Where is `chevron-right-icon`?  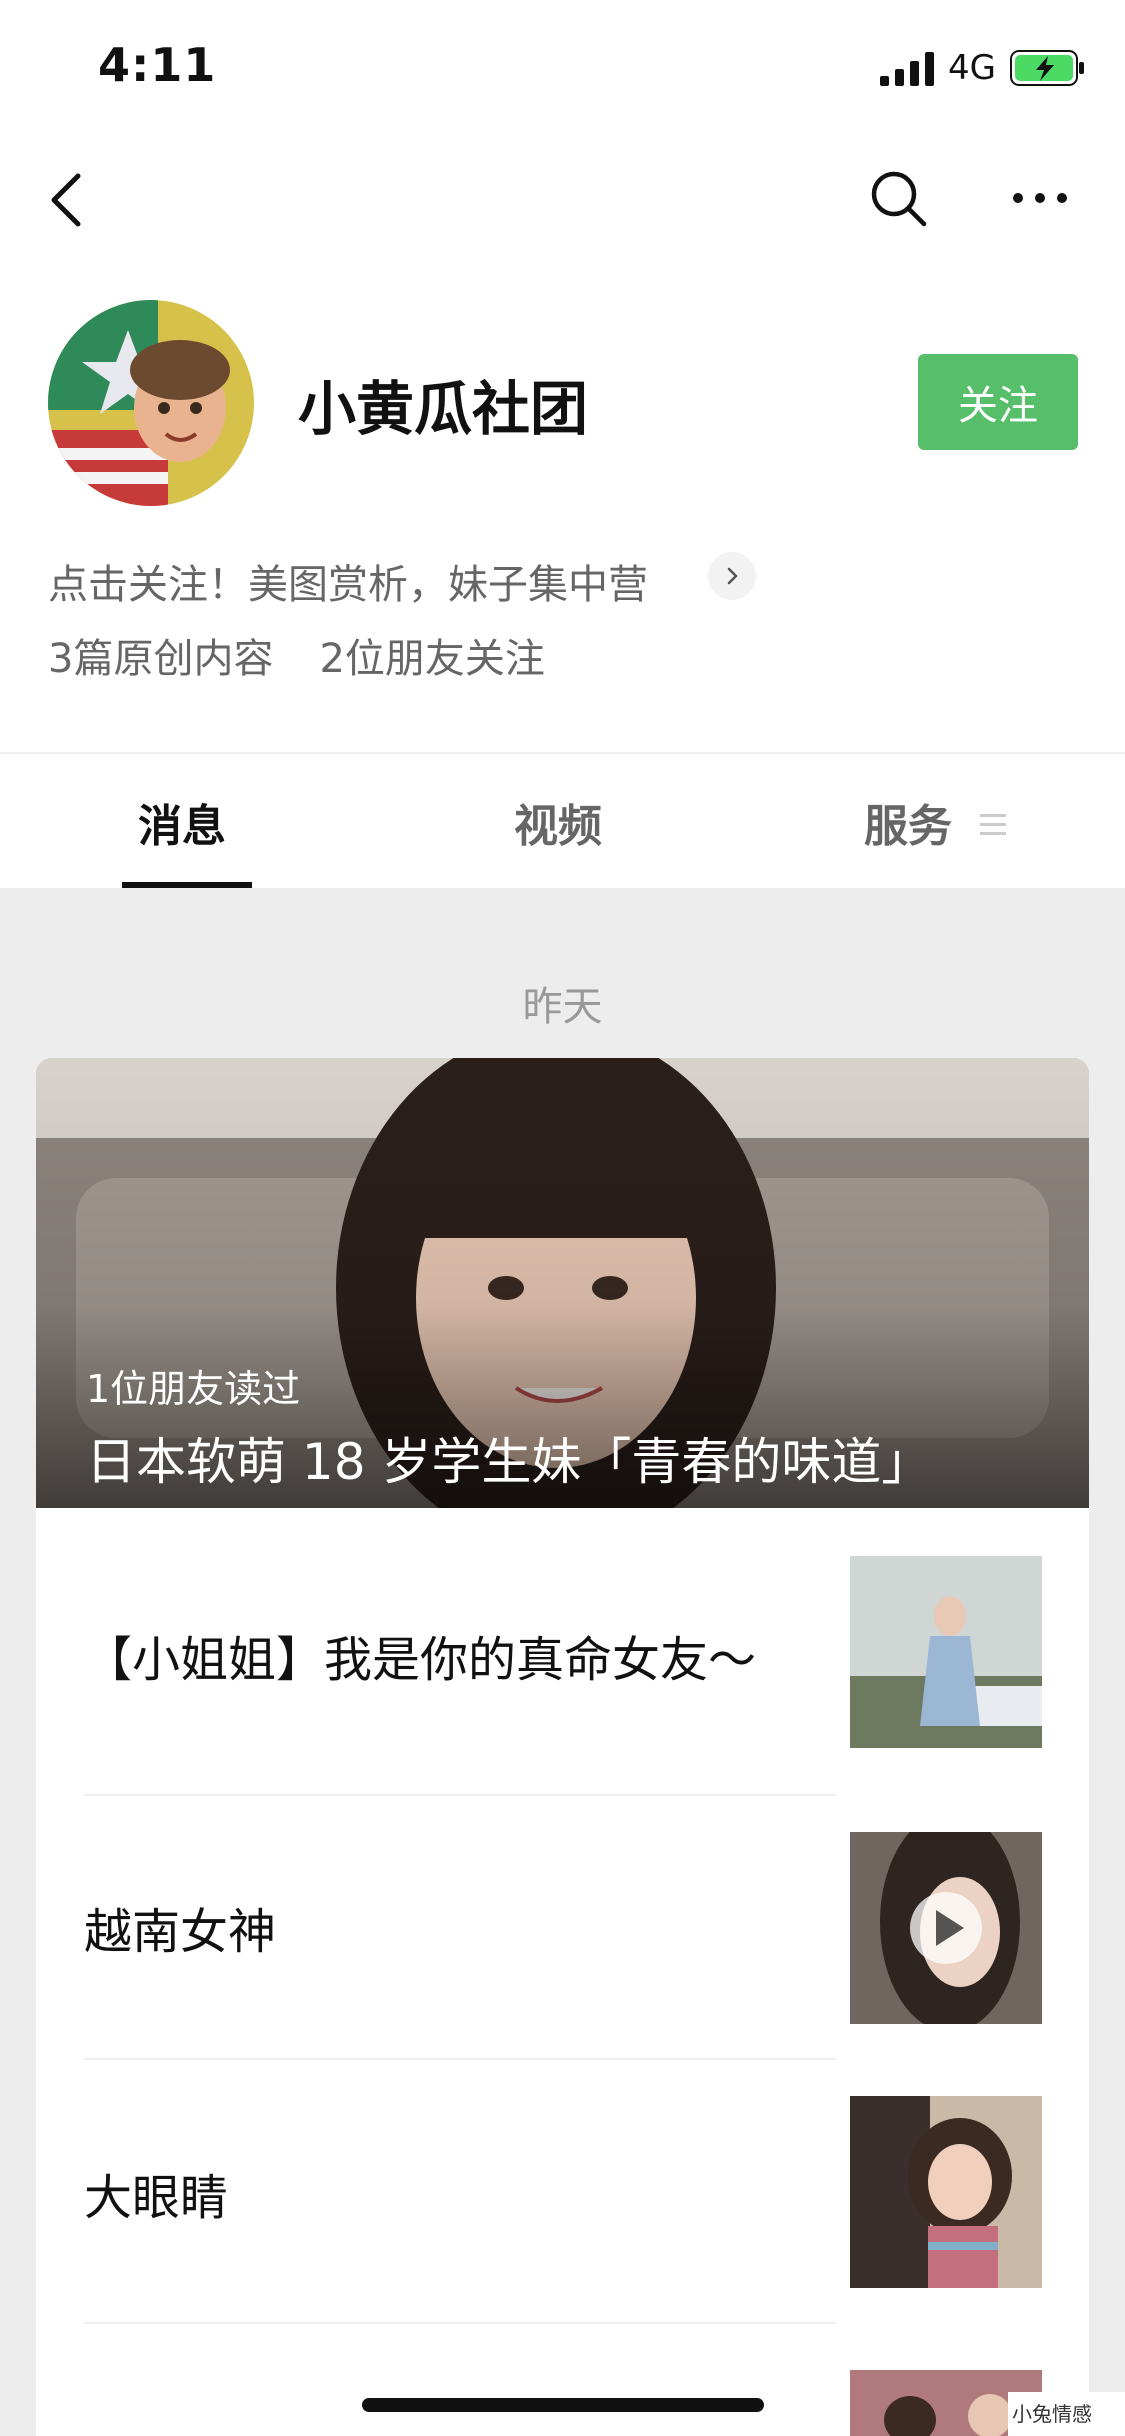 chevron-right-icon is located at coordinates (732, 576).